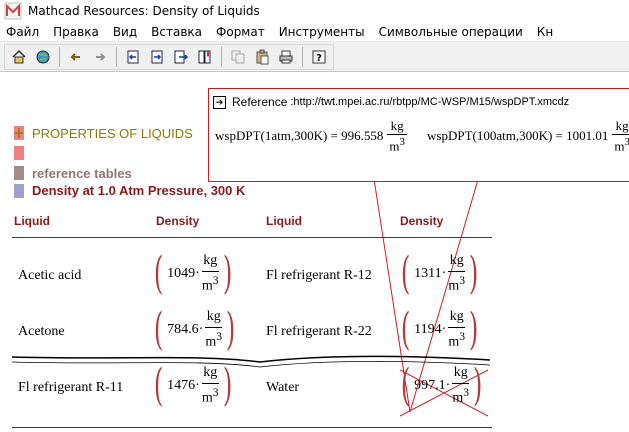 This screenshot has height=432, width=629. I want to click on density-value: ( 1311· kg m3 ), so click(439, 274).